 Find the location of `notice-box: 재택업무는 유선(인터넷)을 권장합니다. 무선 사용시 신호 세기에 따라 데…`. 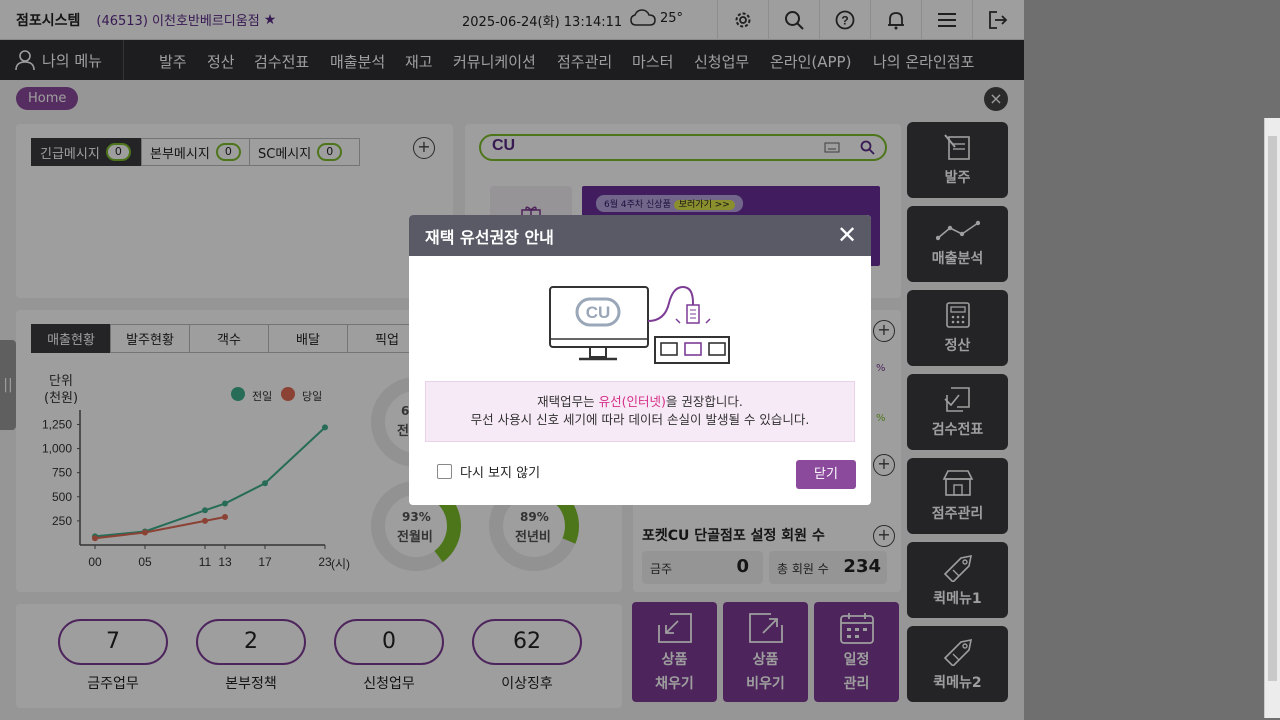

notice-box: 재택업무는 유선(인터넷)을 권장합니다. 무선 사용시 신호 세기에 따라 데… is located at coordinates (640, 411).